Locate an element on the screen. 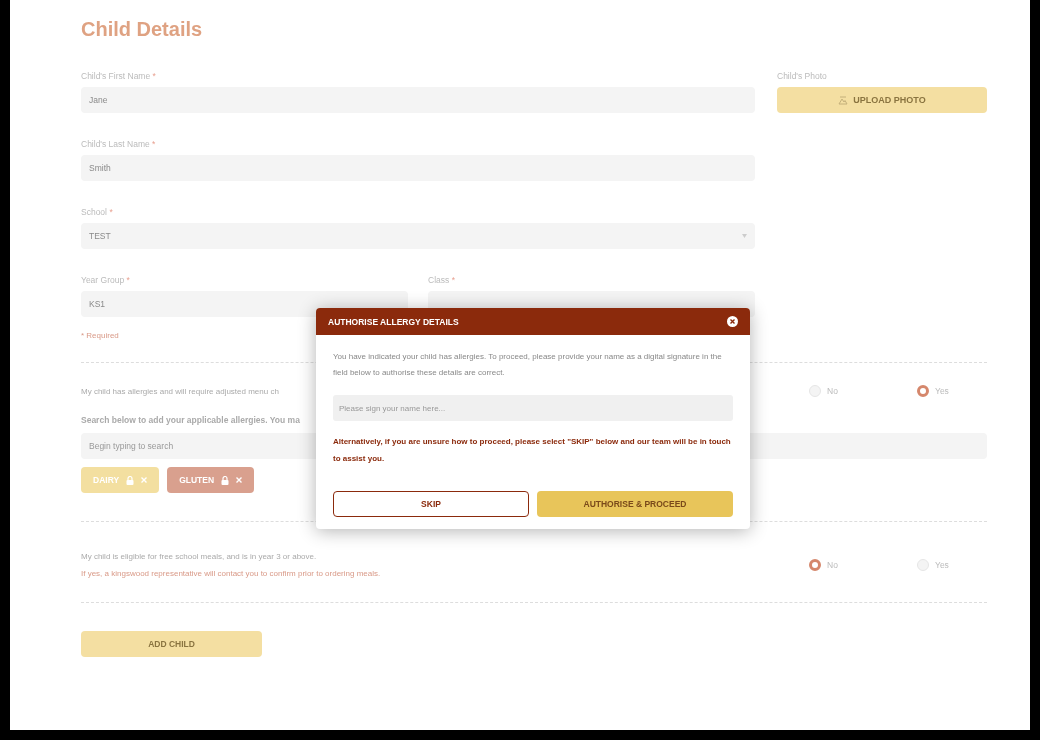 The width and height of the screenshot is (1040, 740). field-label: Class * is located at coordinates (442, 281).